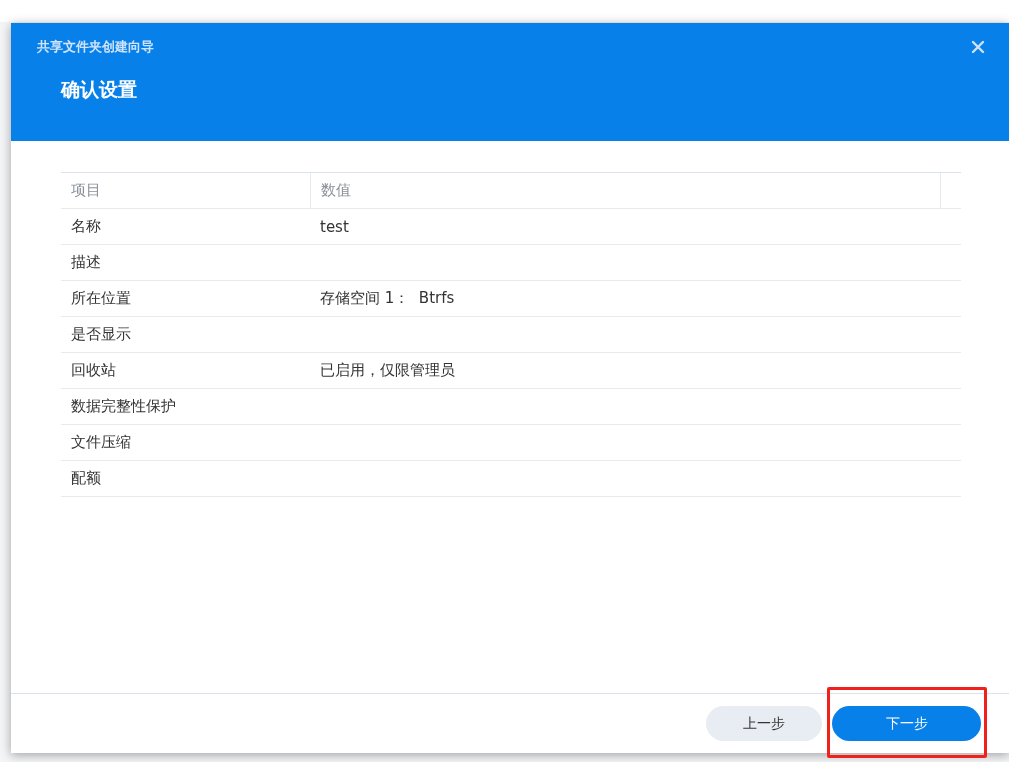 This screenshot has width=1009, height=762. What do you see at coordinates (764, 723) in the screenshot?
I see `back-button: 上一步` at bounding box center [764, 723].